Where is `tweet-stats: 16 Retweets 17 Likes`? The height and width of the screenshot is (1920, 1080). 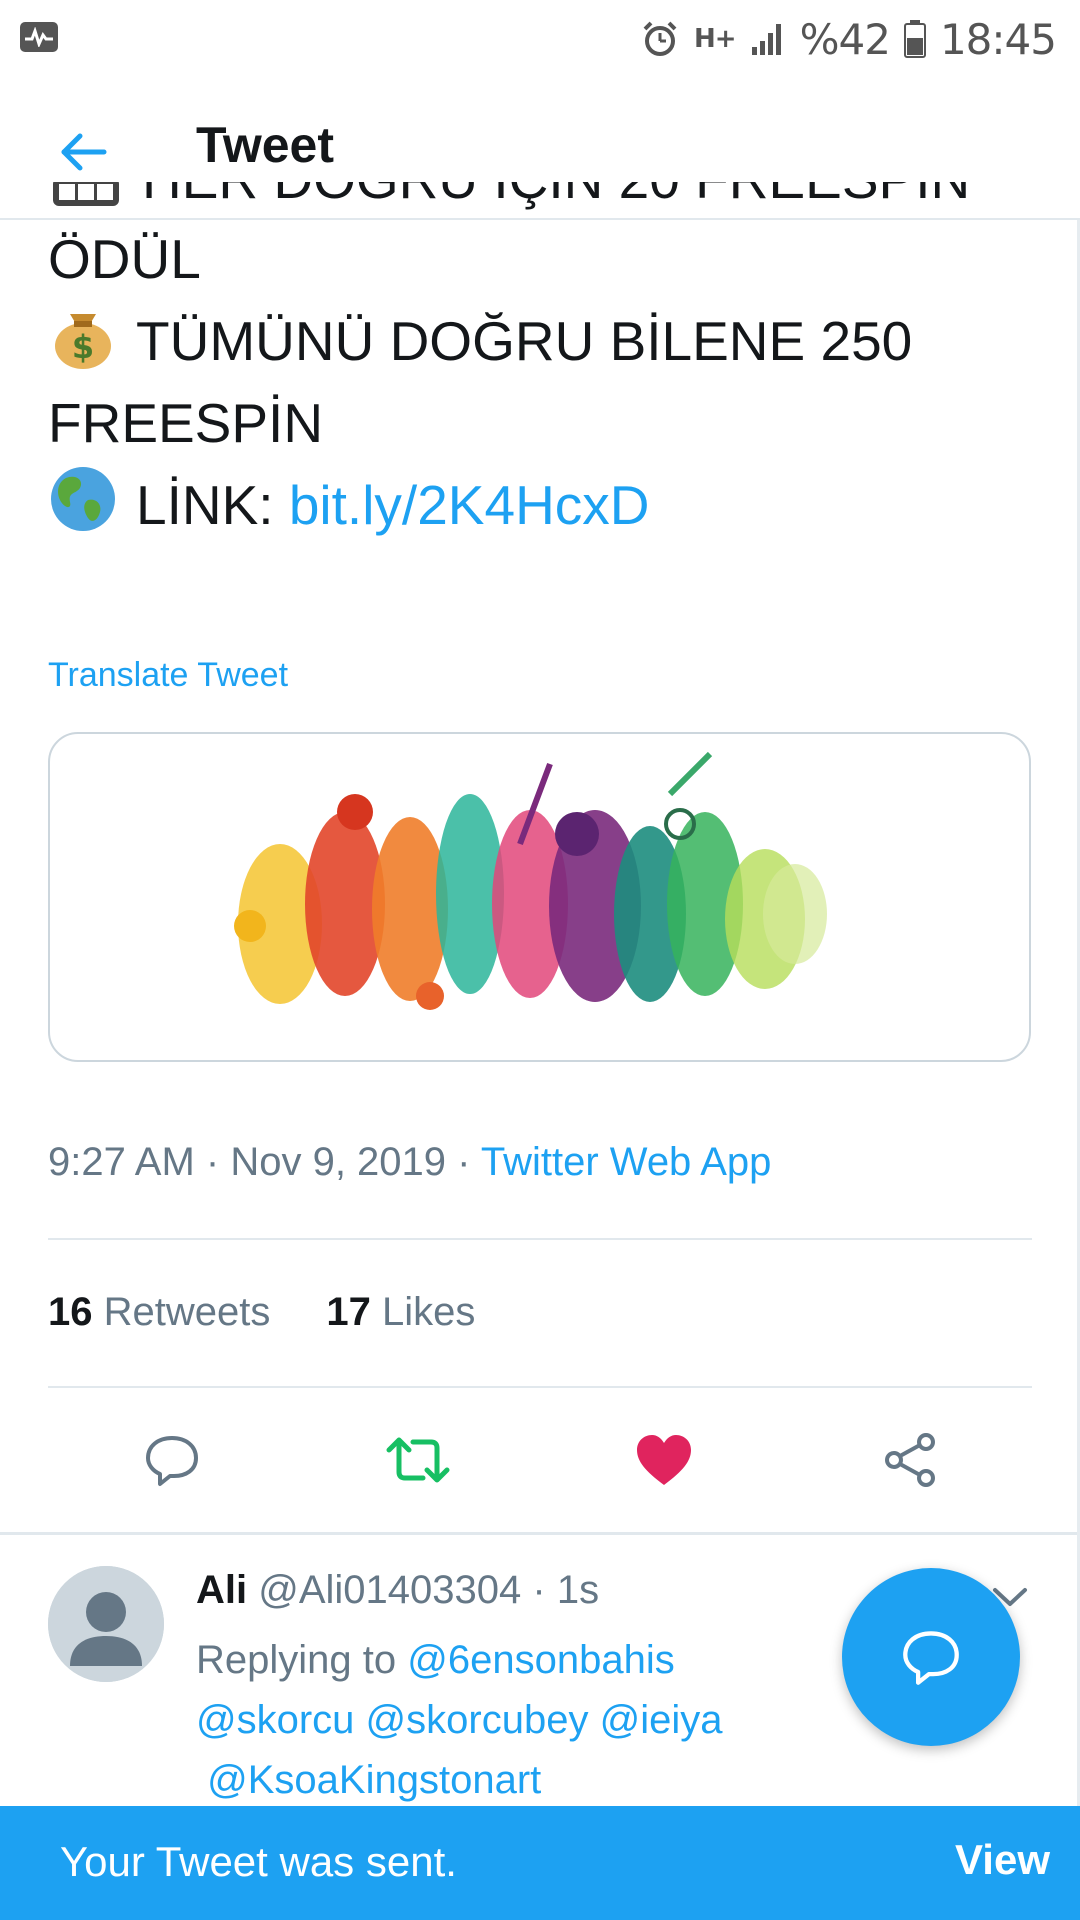
tweet-stats: 16 Retweets 17 Likes is located at coordinates (261, 1312).